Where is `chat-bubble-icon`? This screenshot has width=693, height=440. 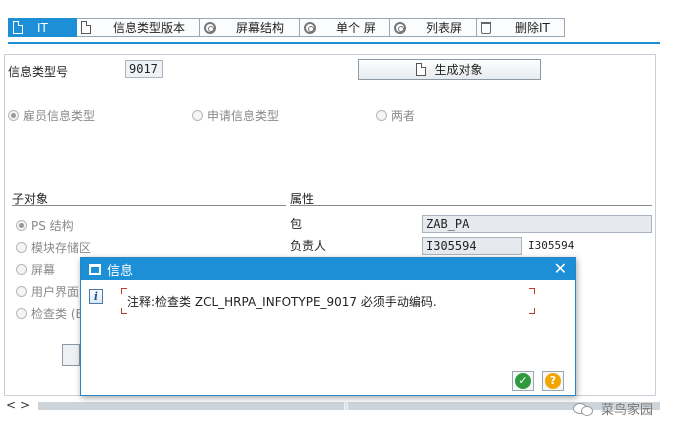
chat-bubble-icon is located at coordinates (584, 409).